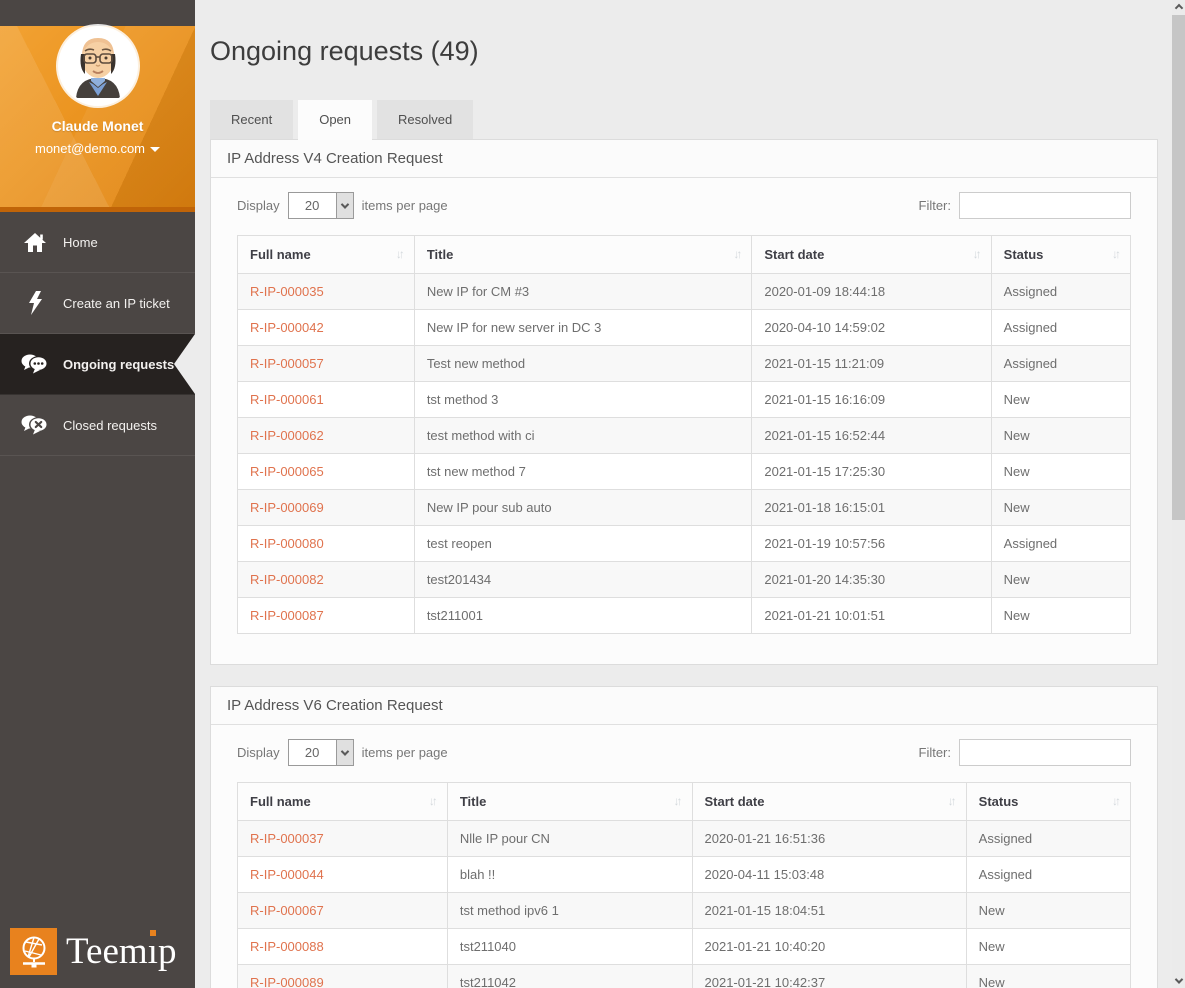  Describe the element at coordinates (97, 242) in the screenshot. I see `sidebar-item-home: Home` at that location.